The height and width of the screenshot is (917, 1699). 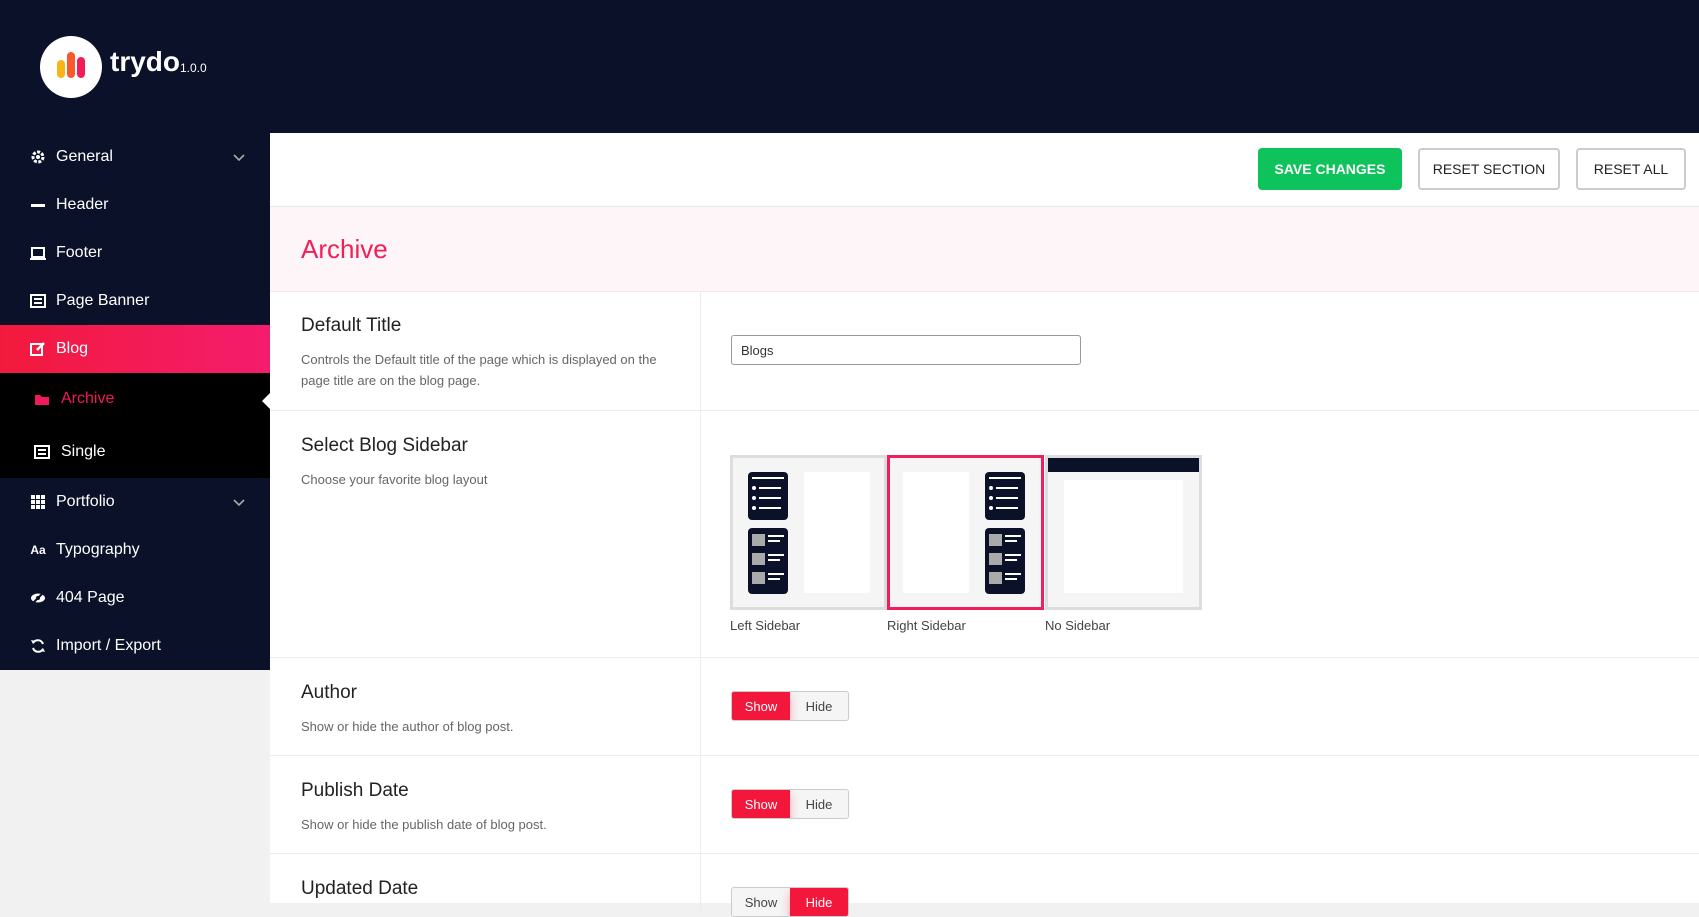 I want to click on sidebar-subitem-label: Single, so click(x=83, y=451).